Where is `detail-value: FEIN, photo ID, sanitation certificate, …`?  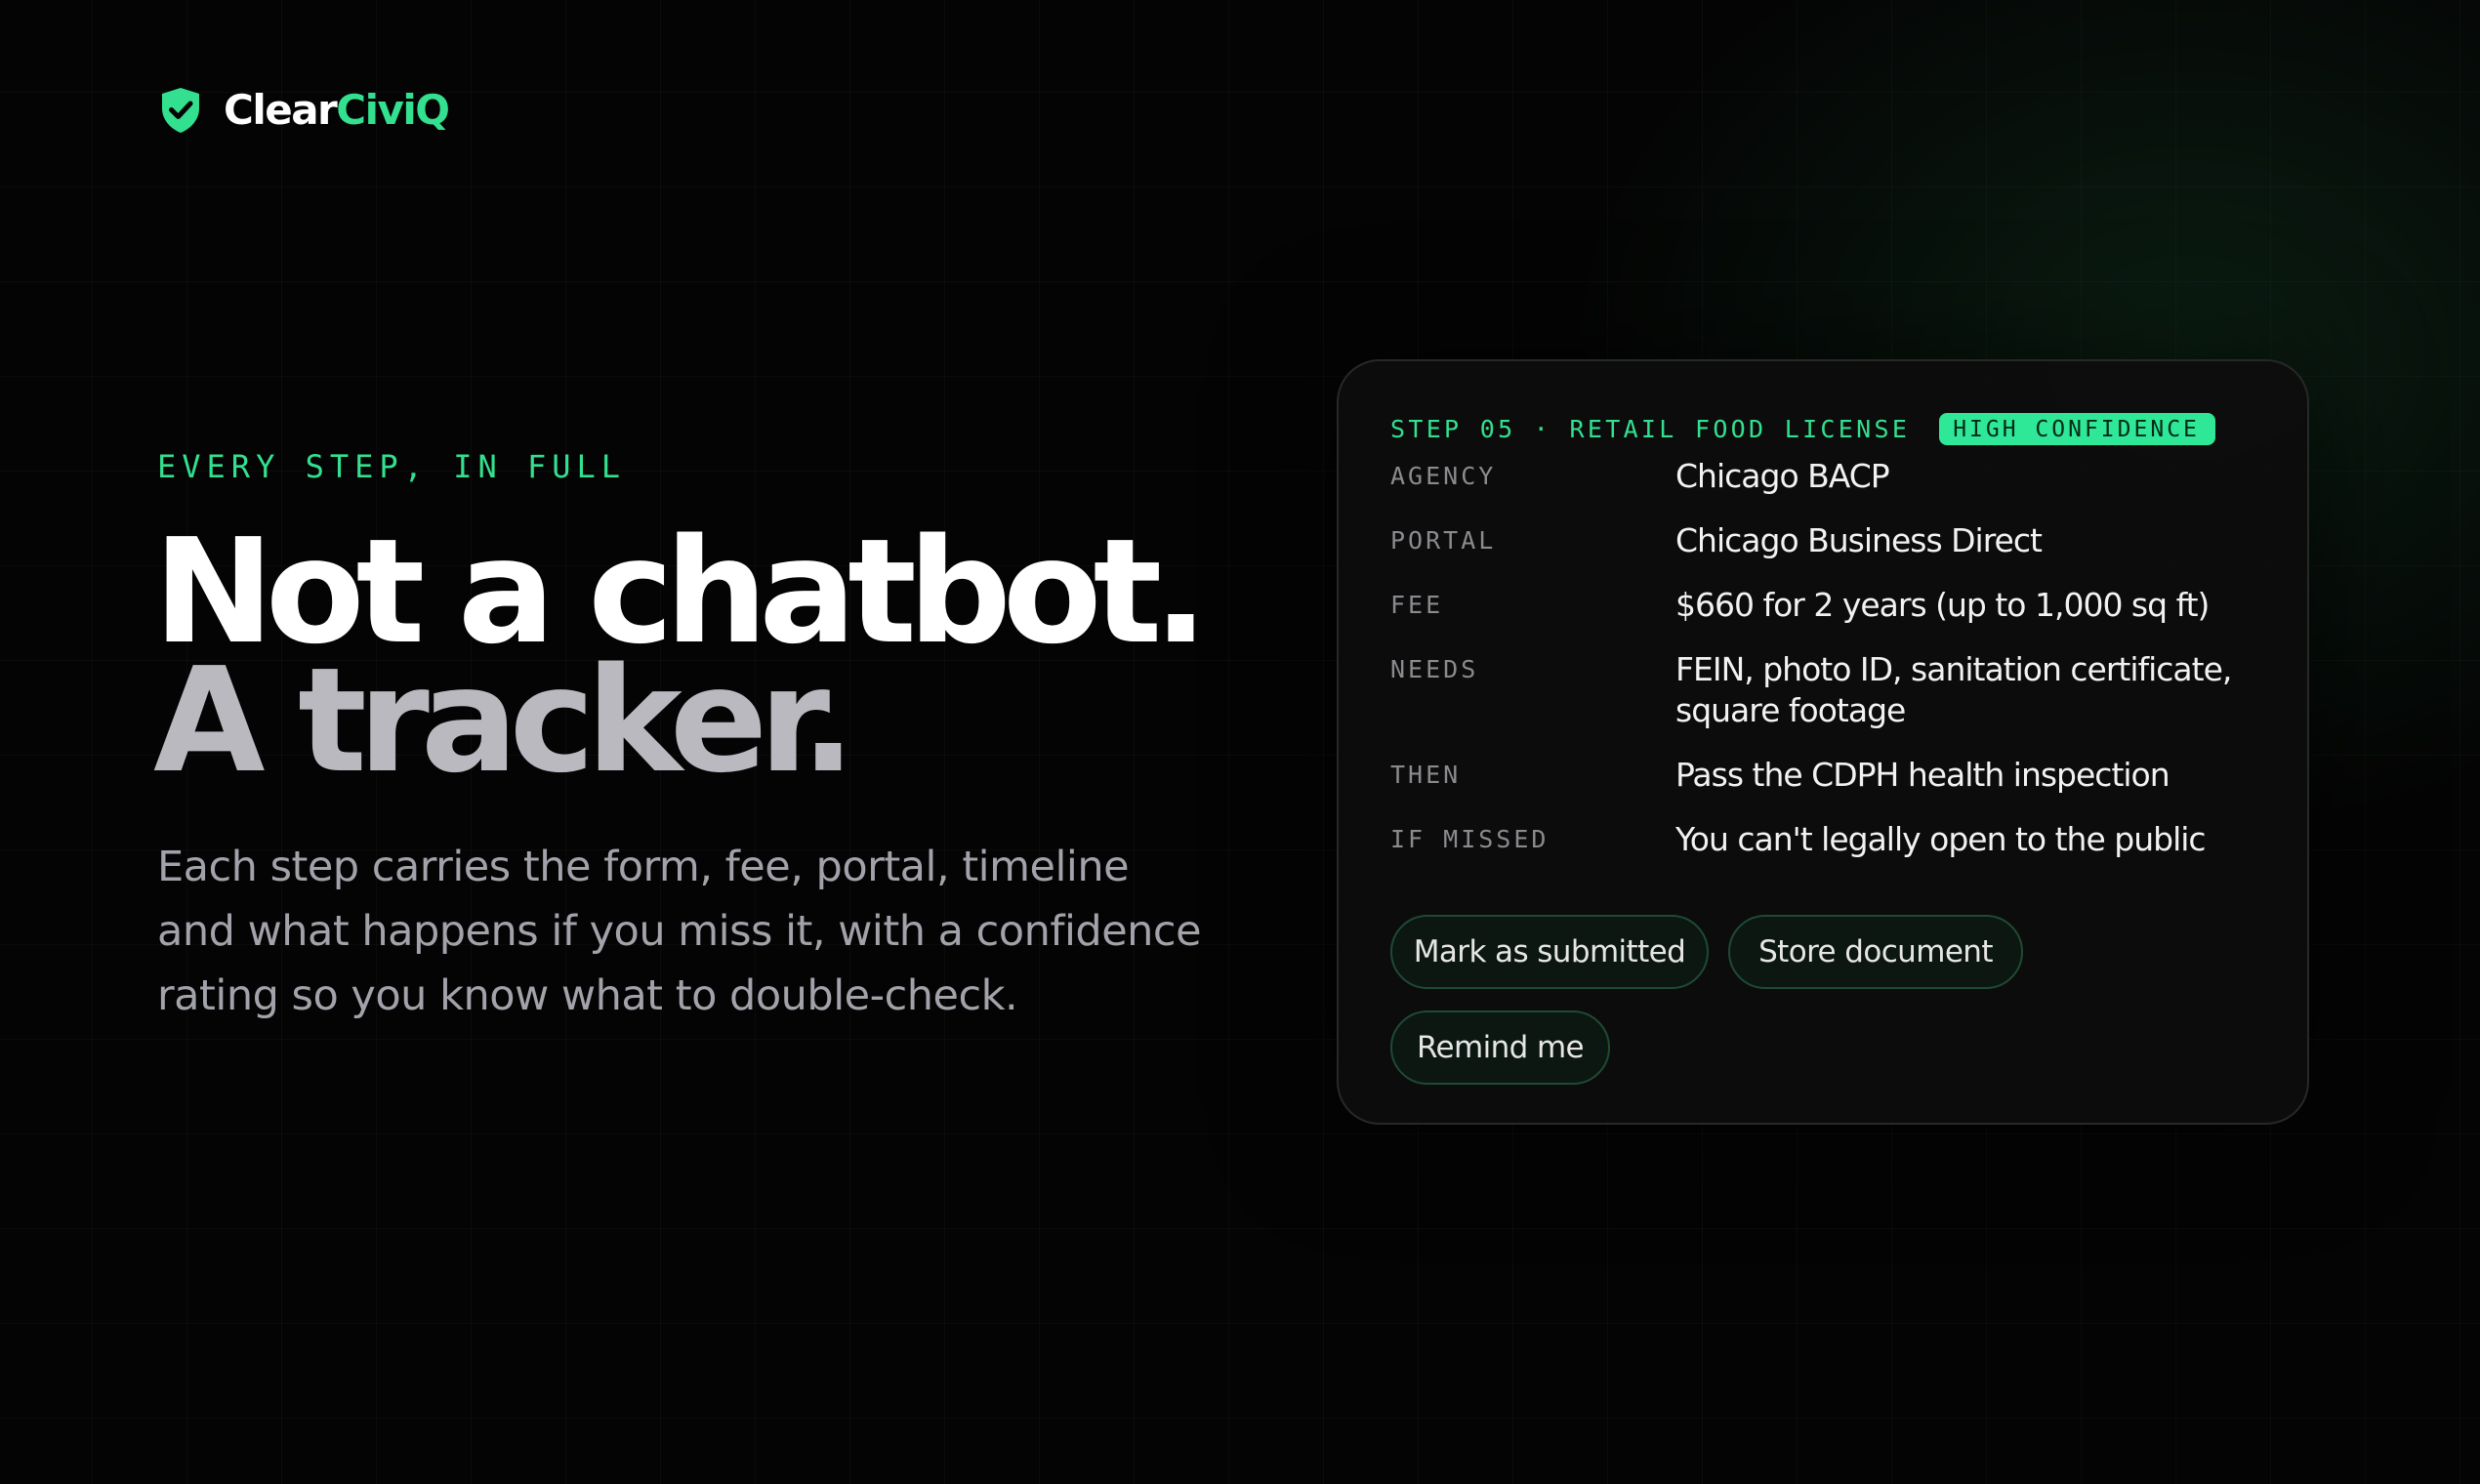
detail-value: FEIN, photo ID, sanitation certificate, … is located at coordinates (1953, 690).